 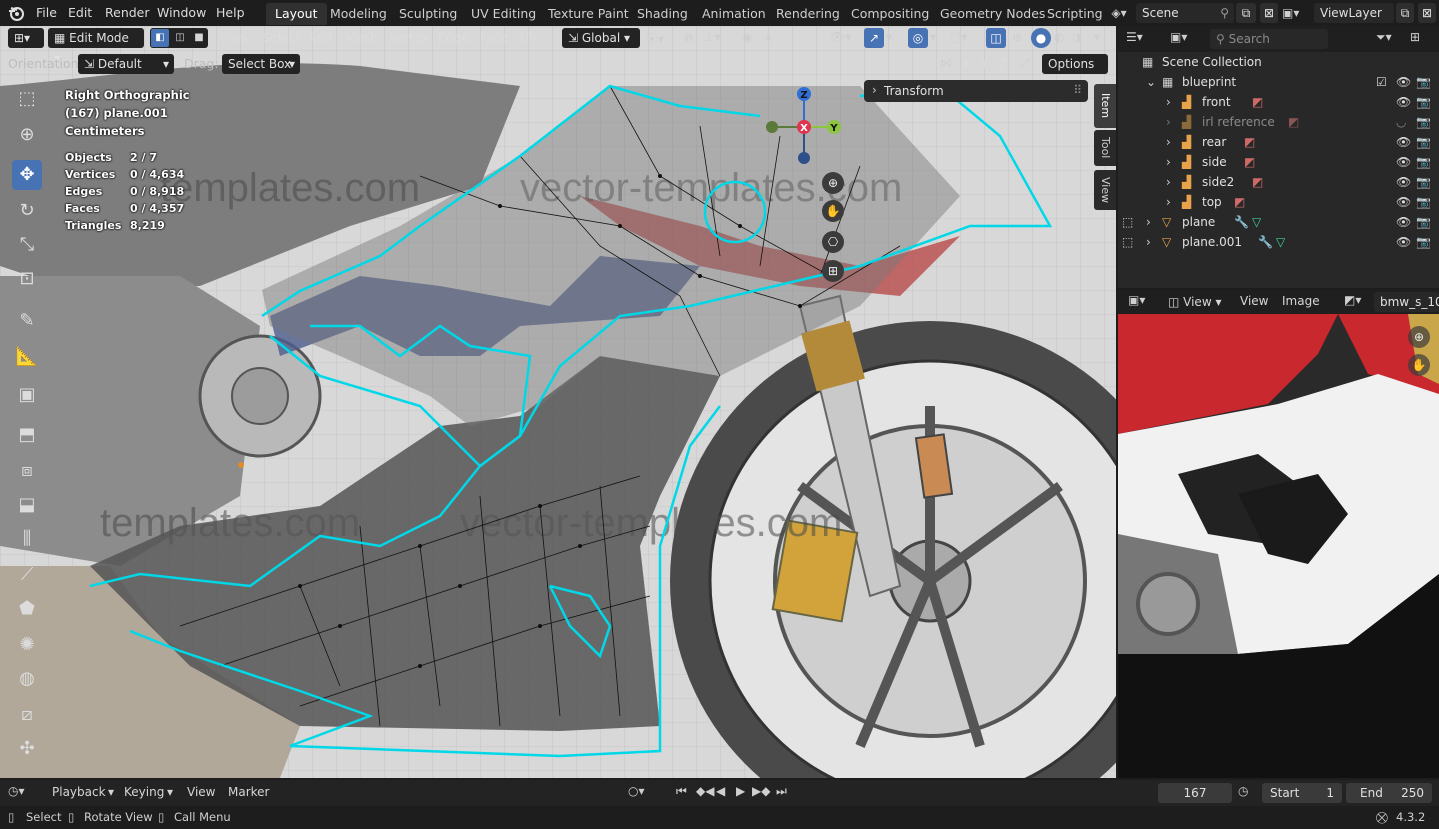 I want to click on jump-start-icon: ⏮, so click(x=681, y=791).